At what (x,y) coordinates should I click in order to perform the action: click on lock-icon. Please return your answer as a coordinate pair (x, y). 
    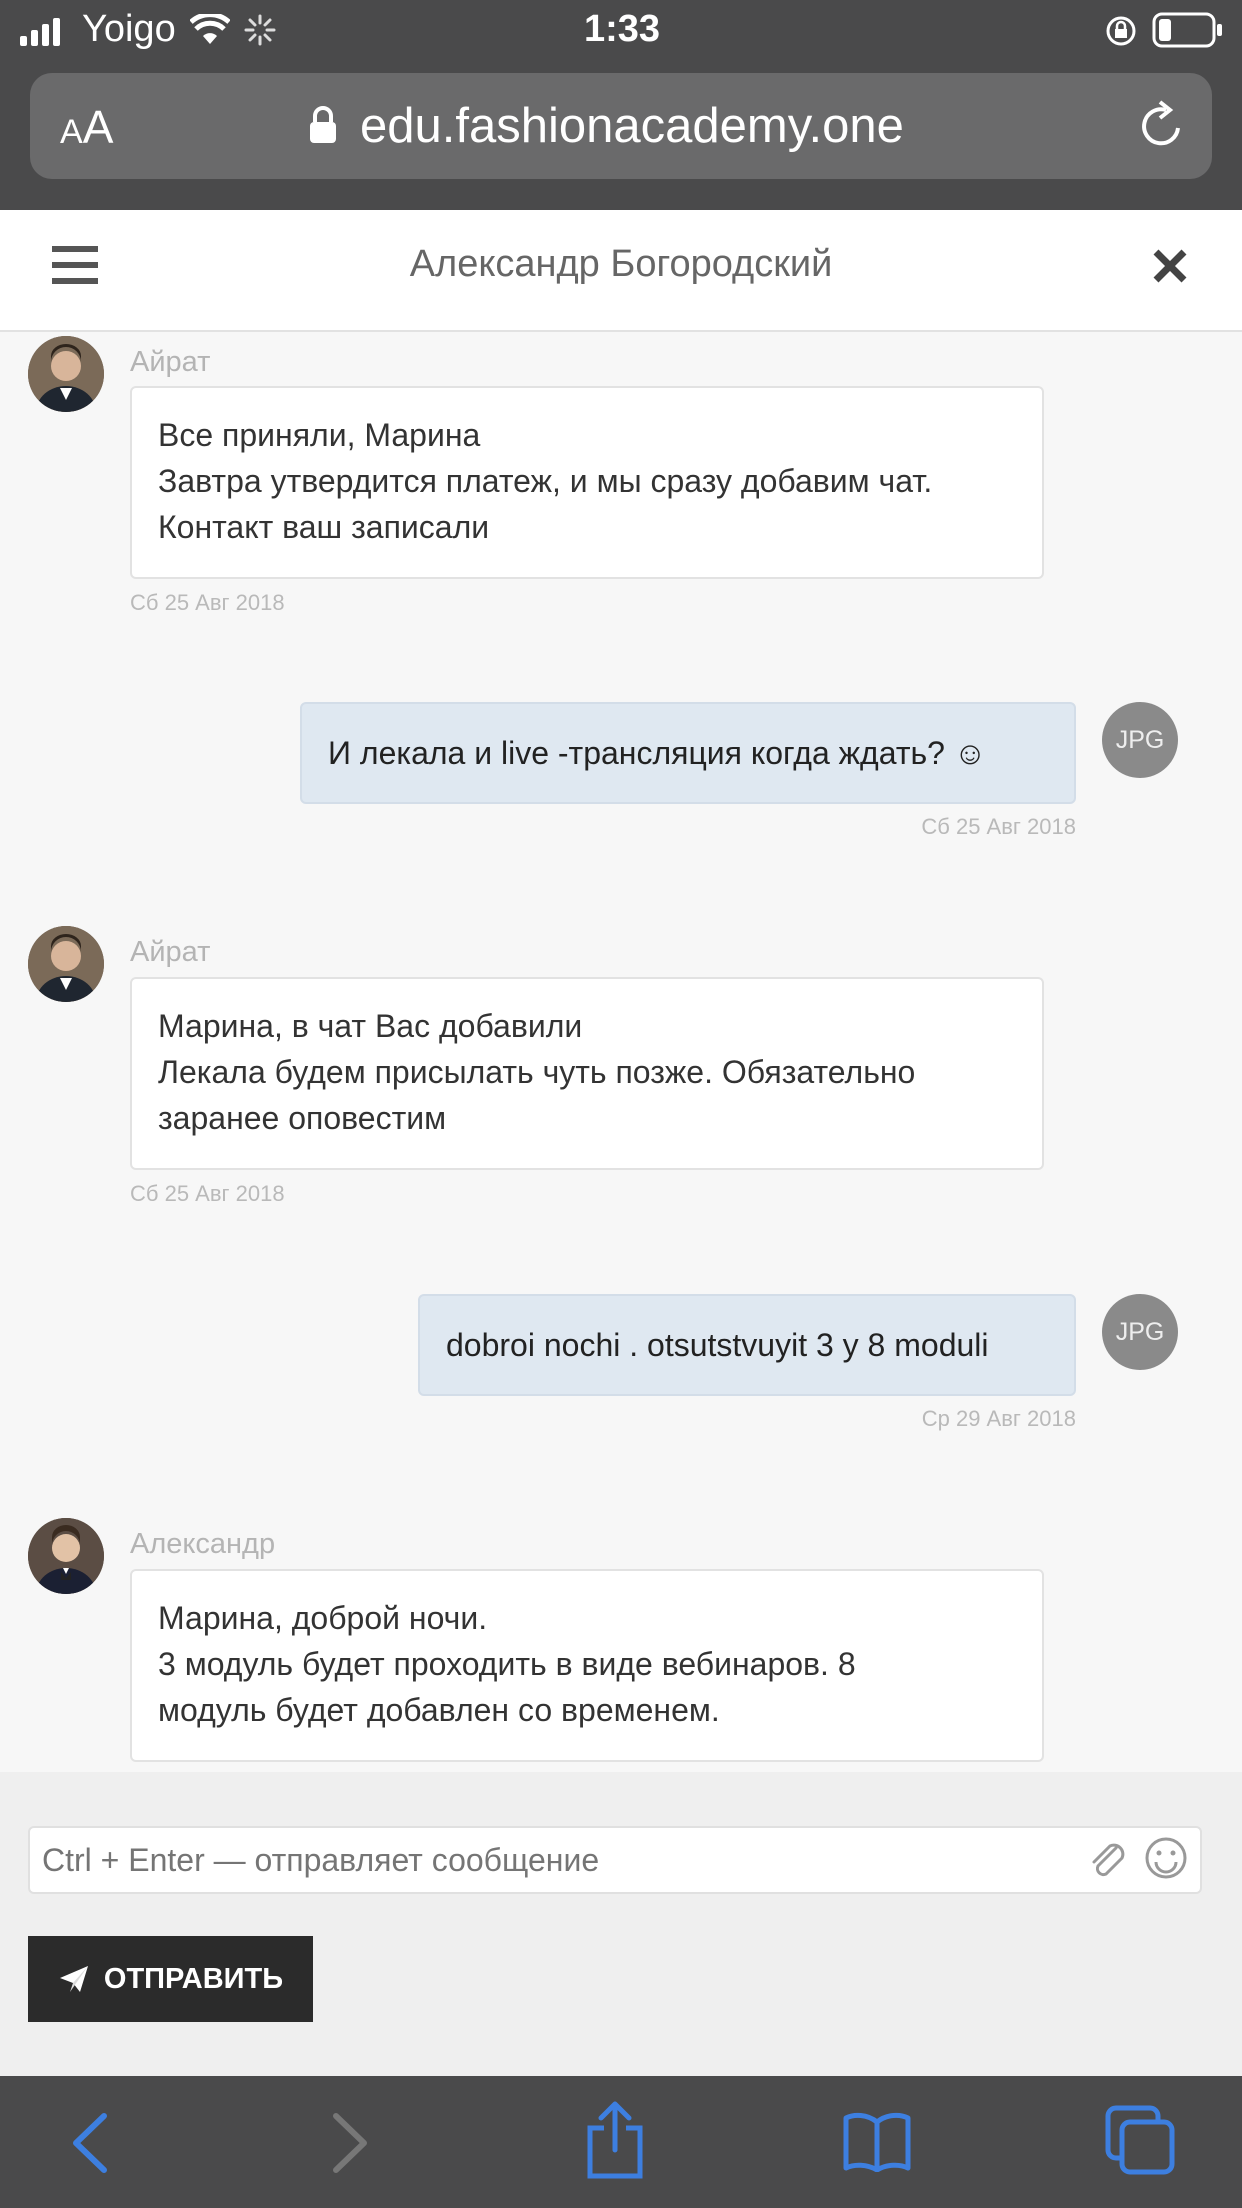
    Looking at the image, I should click on (323, 124).